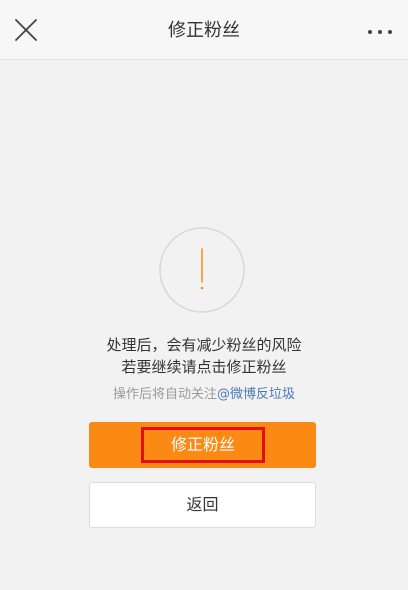  I want to click on more-button, so click(380, 30).